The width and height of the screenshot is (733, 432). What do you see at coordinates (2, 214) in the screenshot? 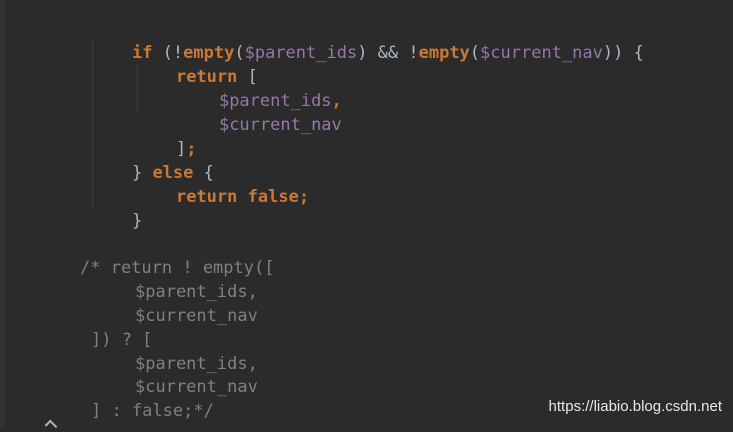
I see `editor-gutter` at bounding box center [2, 214].